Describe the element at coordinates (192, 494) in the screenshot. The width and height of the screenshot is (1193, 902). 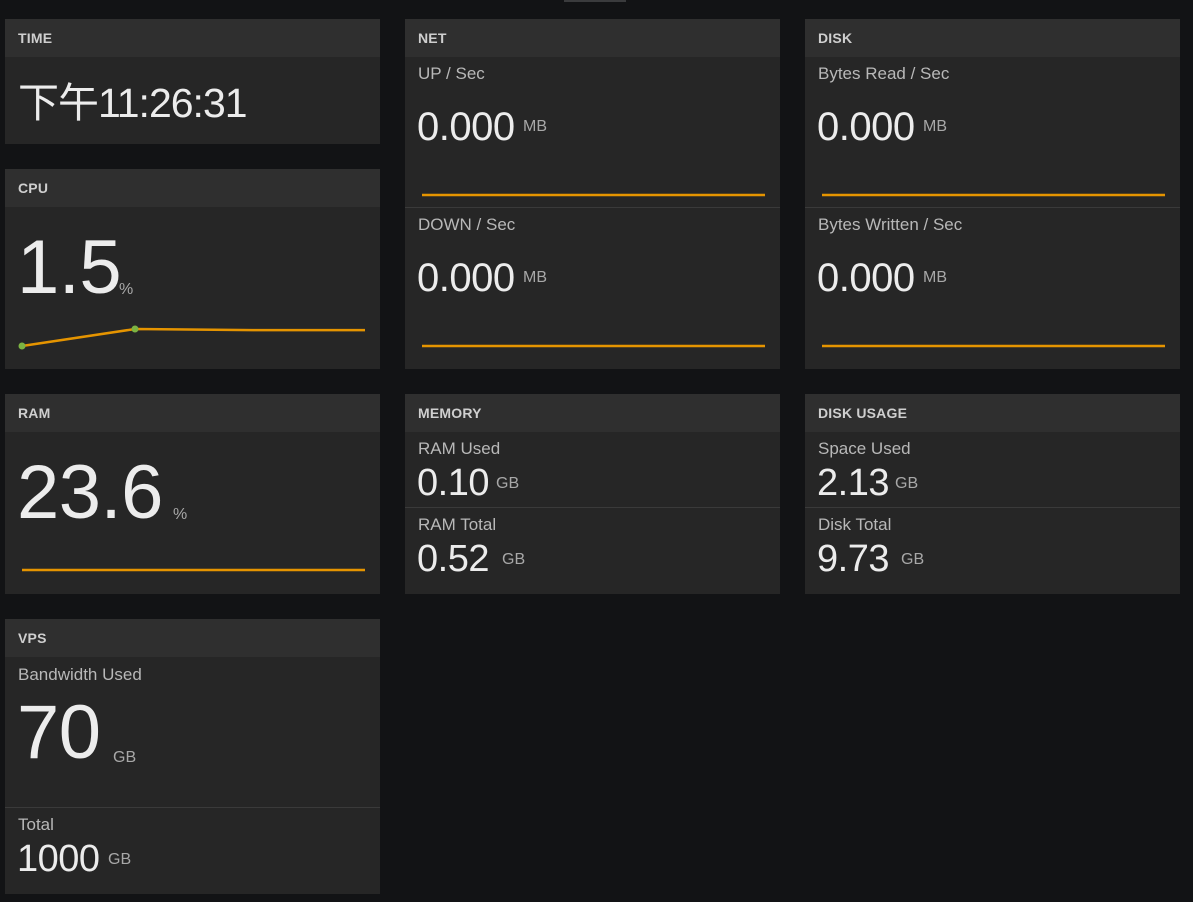
I see `ram-panel: RAM 23.6 %` at that location.